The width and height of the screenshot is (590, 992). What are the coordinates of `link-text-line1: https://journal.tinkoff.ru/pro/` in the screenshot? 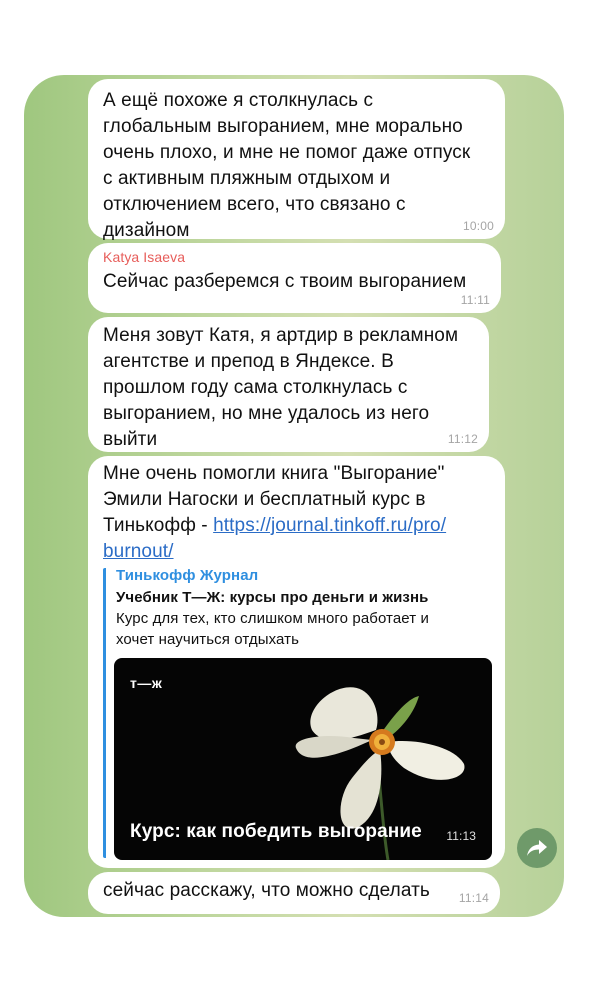 It's located at (330, 525).